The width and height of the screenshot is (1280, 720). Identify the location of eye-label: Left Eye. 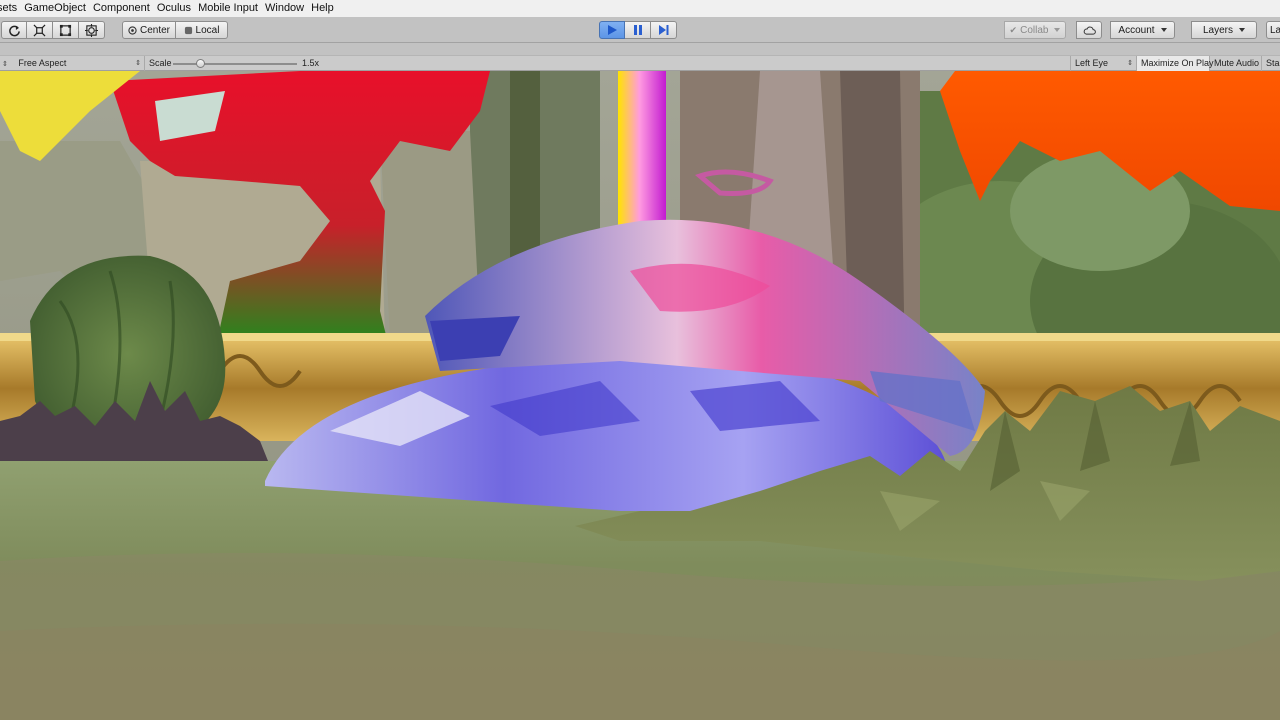
(1092, 63).